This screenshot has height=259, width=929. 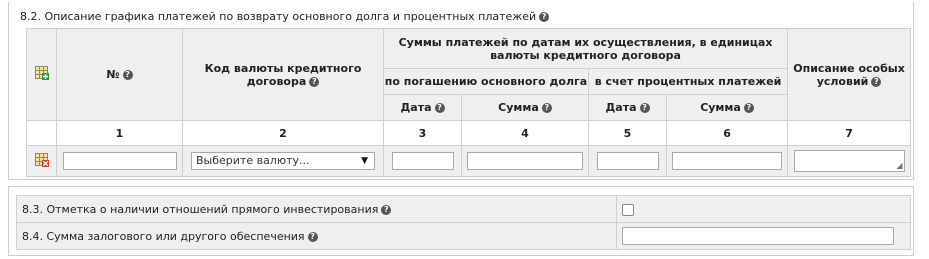 I want to click on delete-row-cell, so click(x=41, y=161).